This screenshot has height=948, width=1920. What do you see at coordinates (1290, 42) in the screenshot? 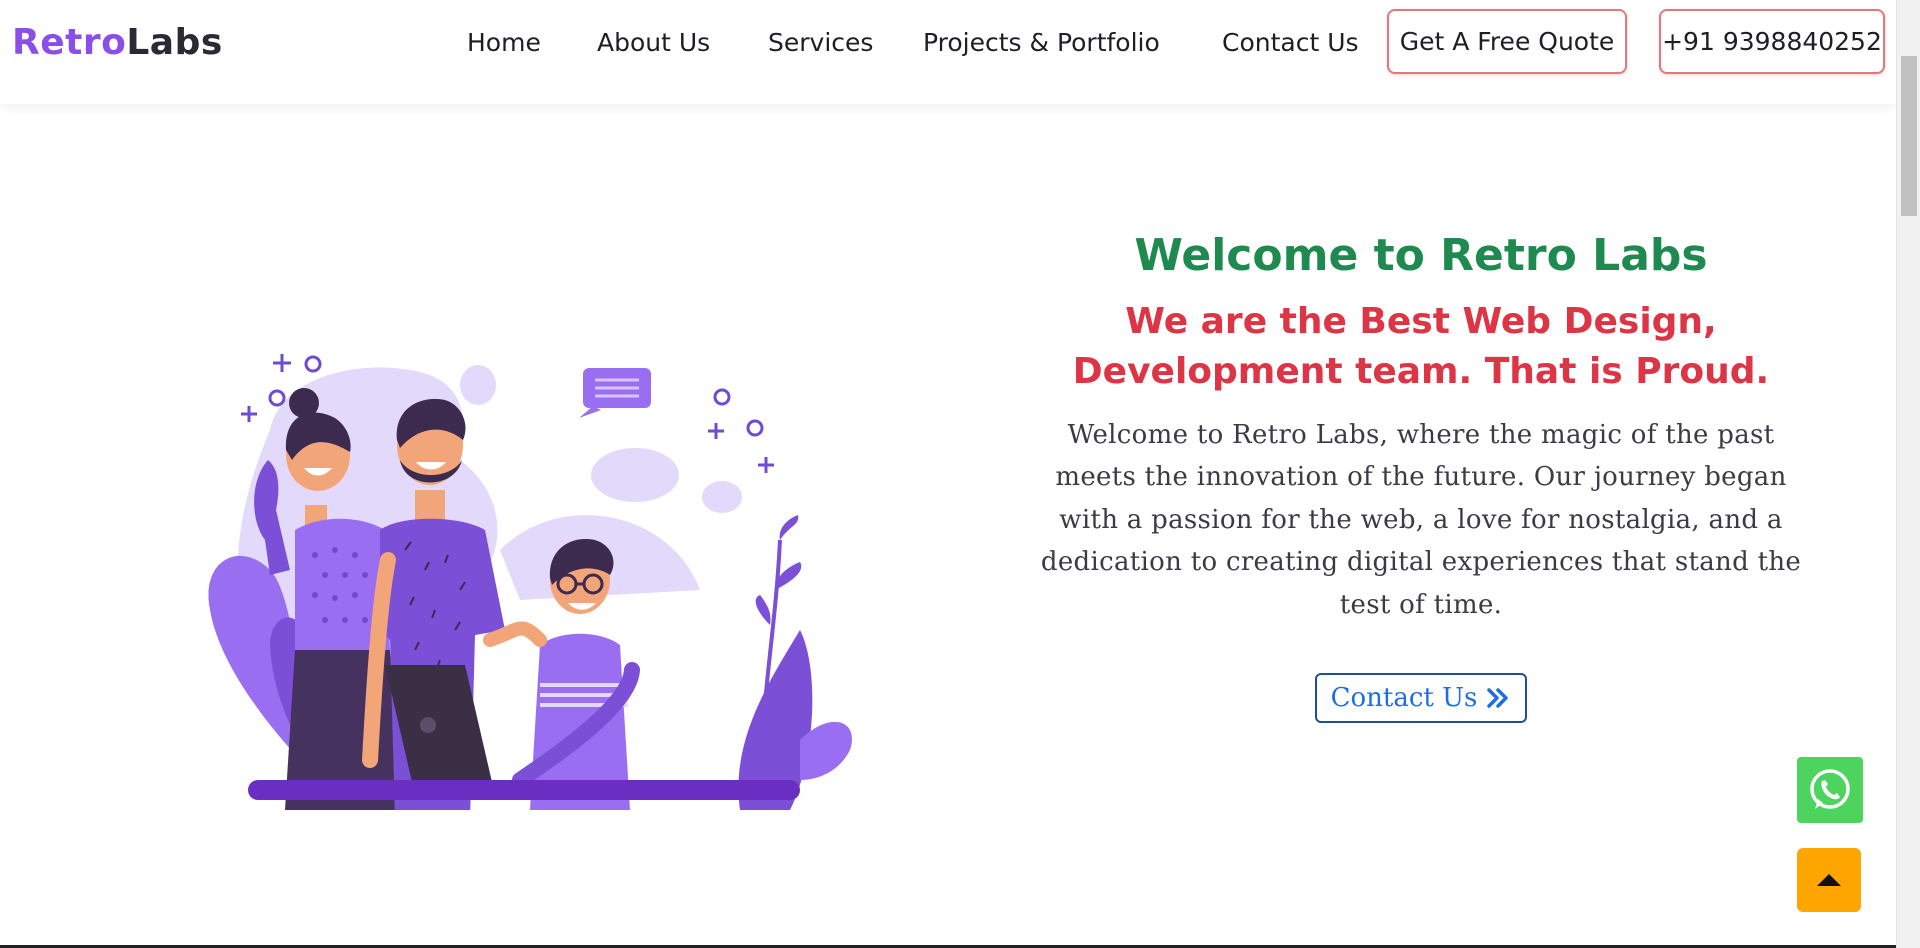
I see `nav-contact-us: Contact Us` at bounding box center [1290, 42].